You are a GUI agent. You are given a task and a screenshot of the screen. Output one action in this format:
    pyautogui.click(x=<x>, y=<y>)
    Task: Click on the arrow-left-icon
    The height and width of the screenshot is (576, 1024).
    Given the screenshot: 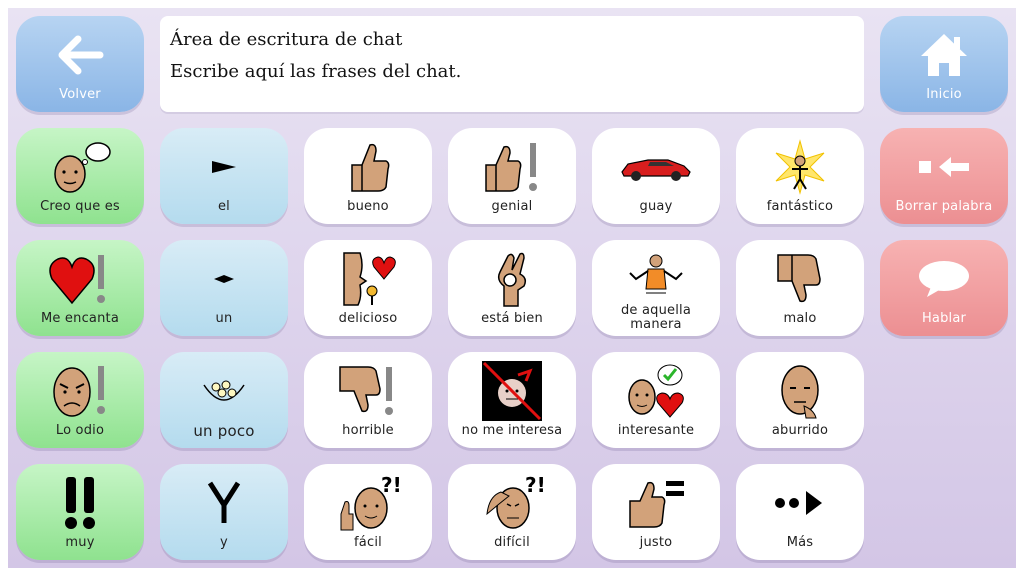 What is the action you would take?
    pyautogui.click(x=80, y=52)
    